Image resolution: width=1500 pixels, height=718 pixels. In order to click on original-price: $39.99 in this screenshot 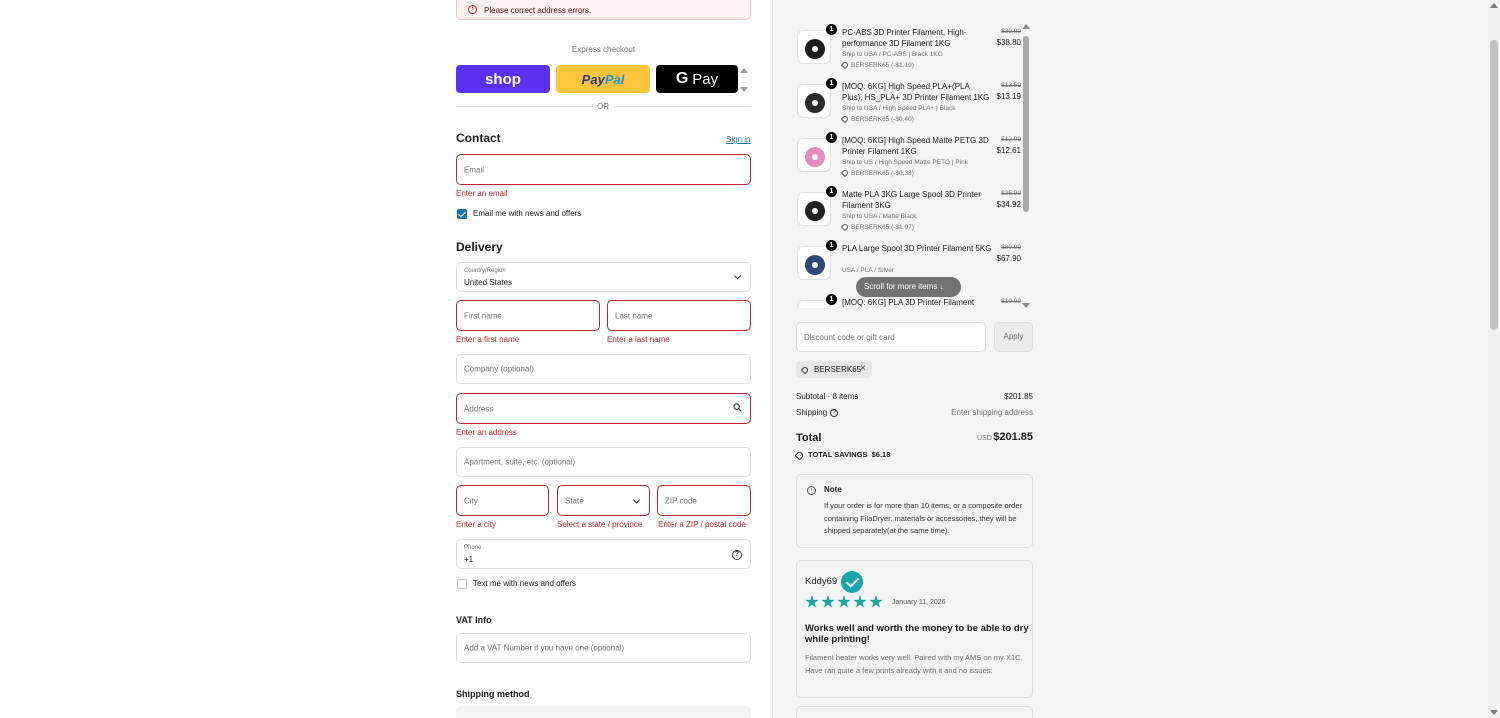, I will do `click(1011, 31)`.